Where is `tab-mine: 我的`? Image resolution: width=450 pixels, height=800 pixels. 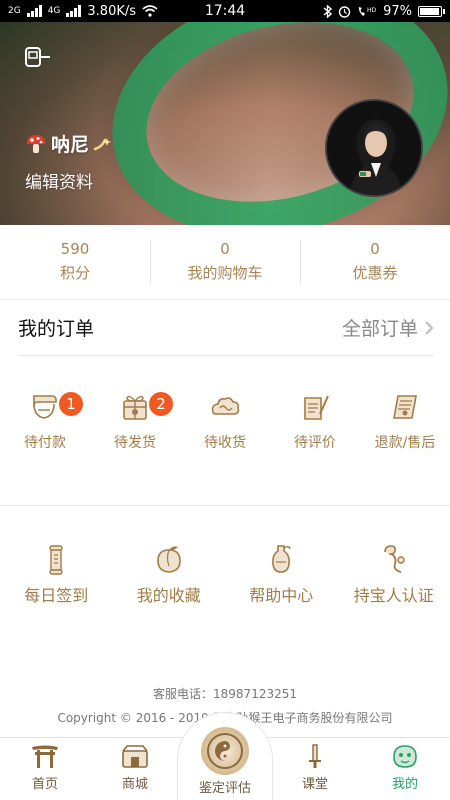
tab-mine: 我的 is located at coordinates (405, 769).